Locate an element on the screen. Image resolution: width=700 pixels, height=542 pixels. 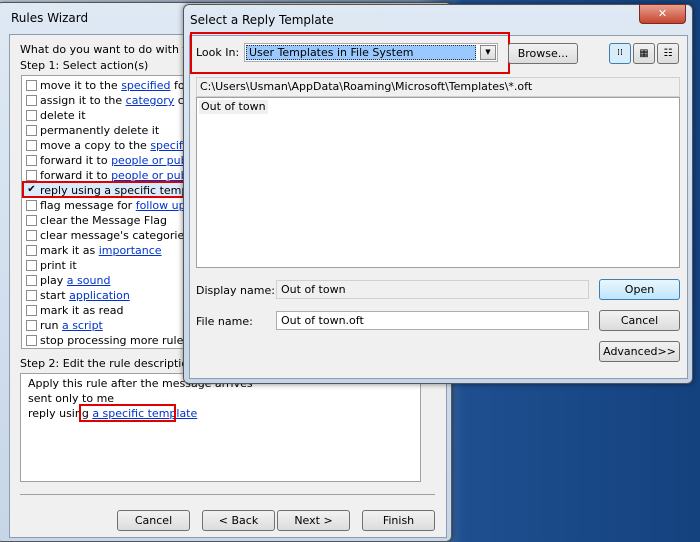
advanced-button: Advanced>> is located at coordinates (639, 351).